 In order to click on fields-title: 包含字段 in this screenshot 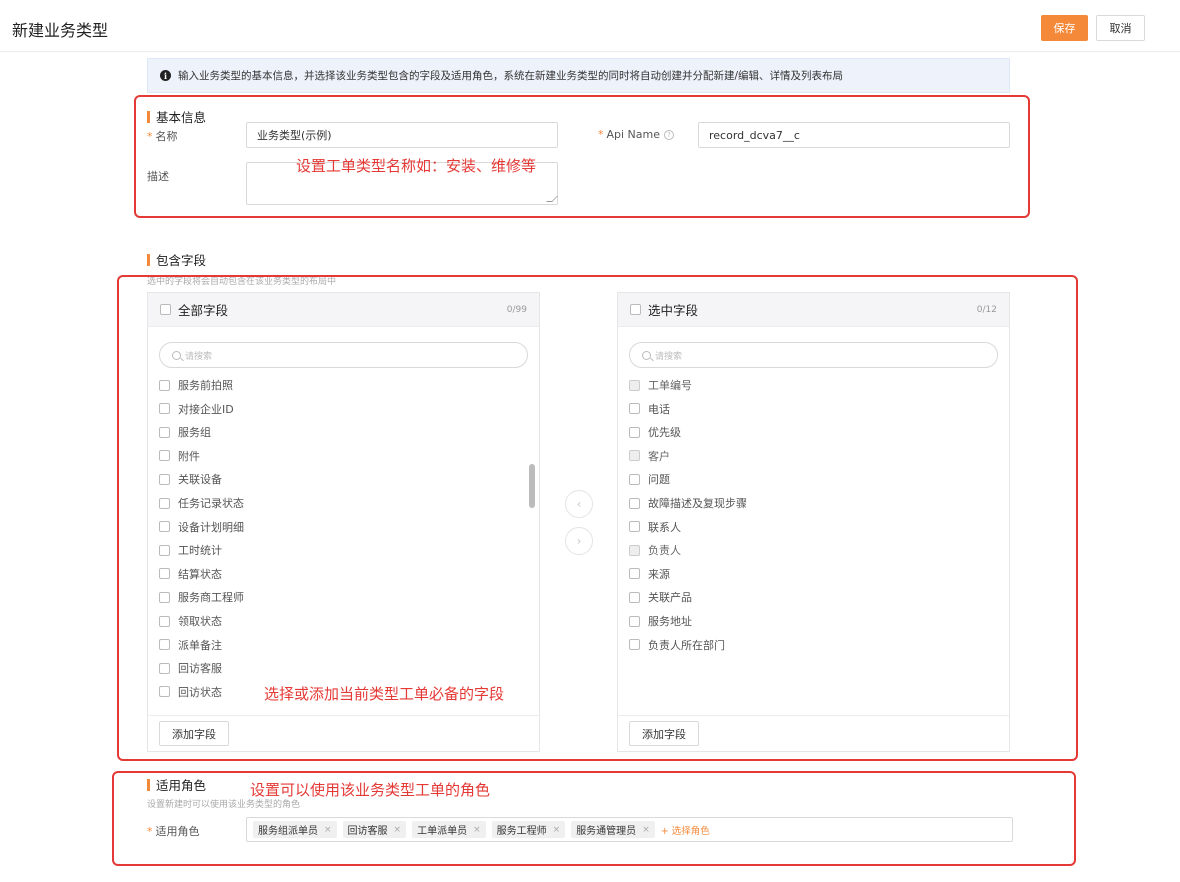, I will do `click(181, 260)`.